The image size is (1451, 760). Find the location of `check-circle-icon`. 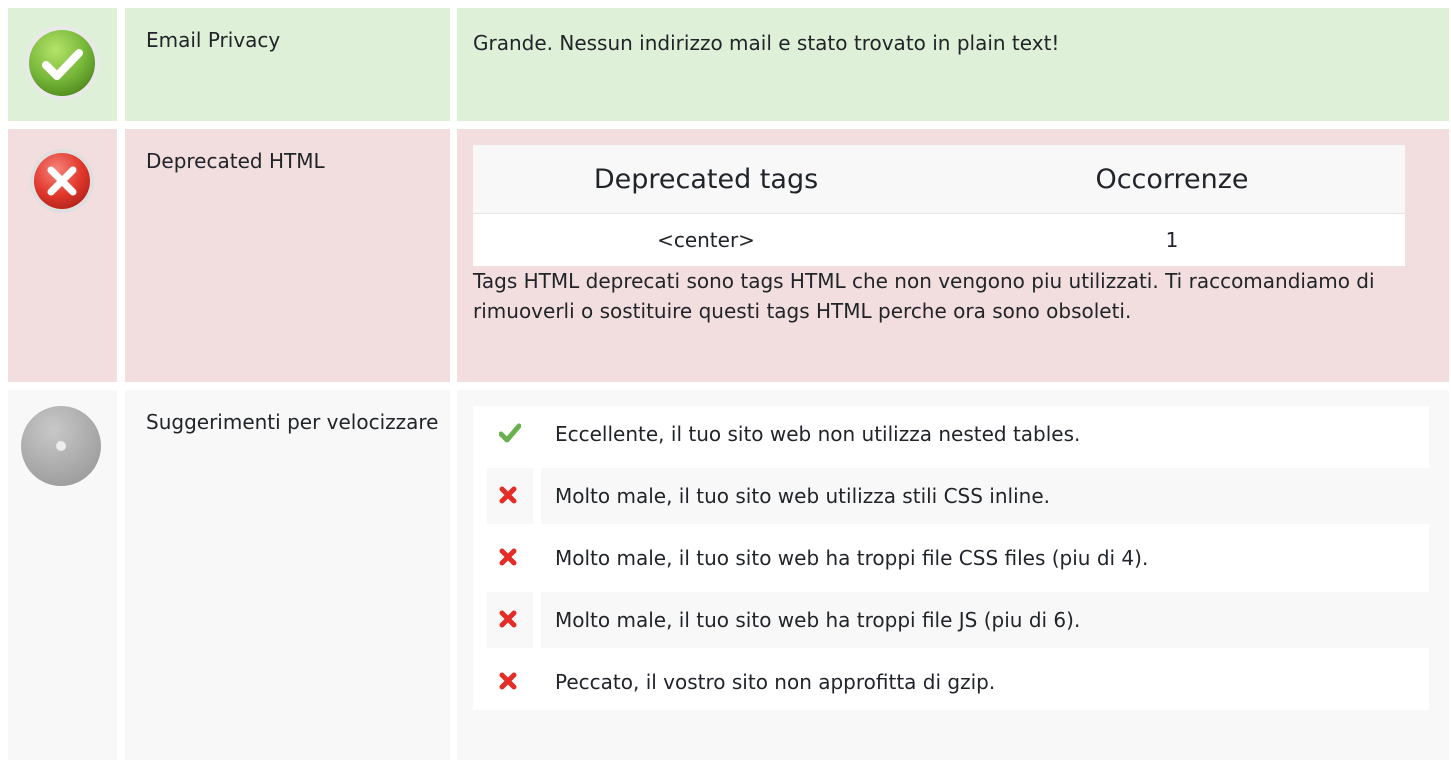

check-circle-icon is located at coordinates (62, 63).